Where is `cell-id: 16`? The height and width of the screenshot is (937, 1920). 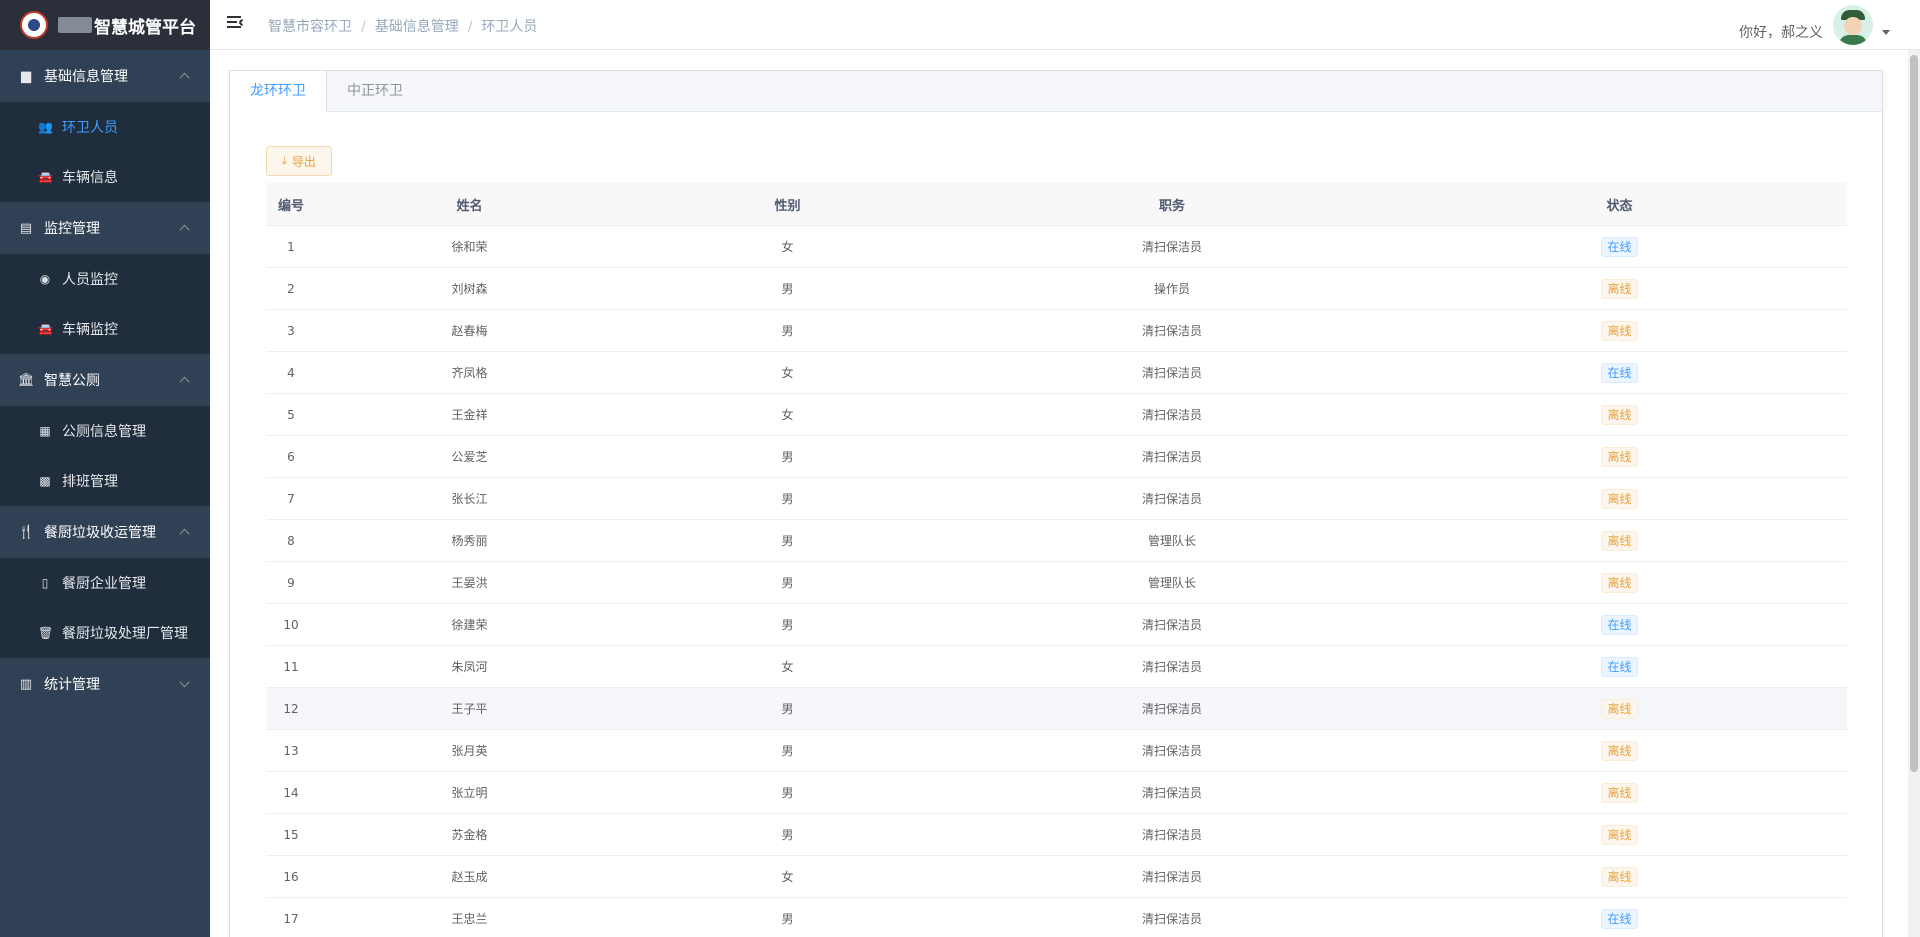 cell-id: 16 is located at coordinates (291, 876).